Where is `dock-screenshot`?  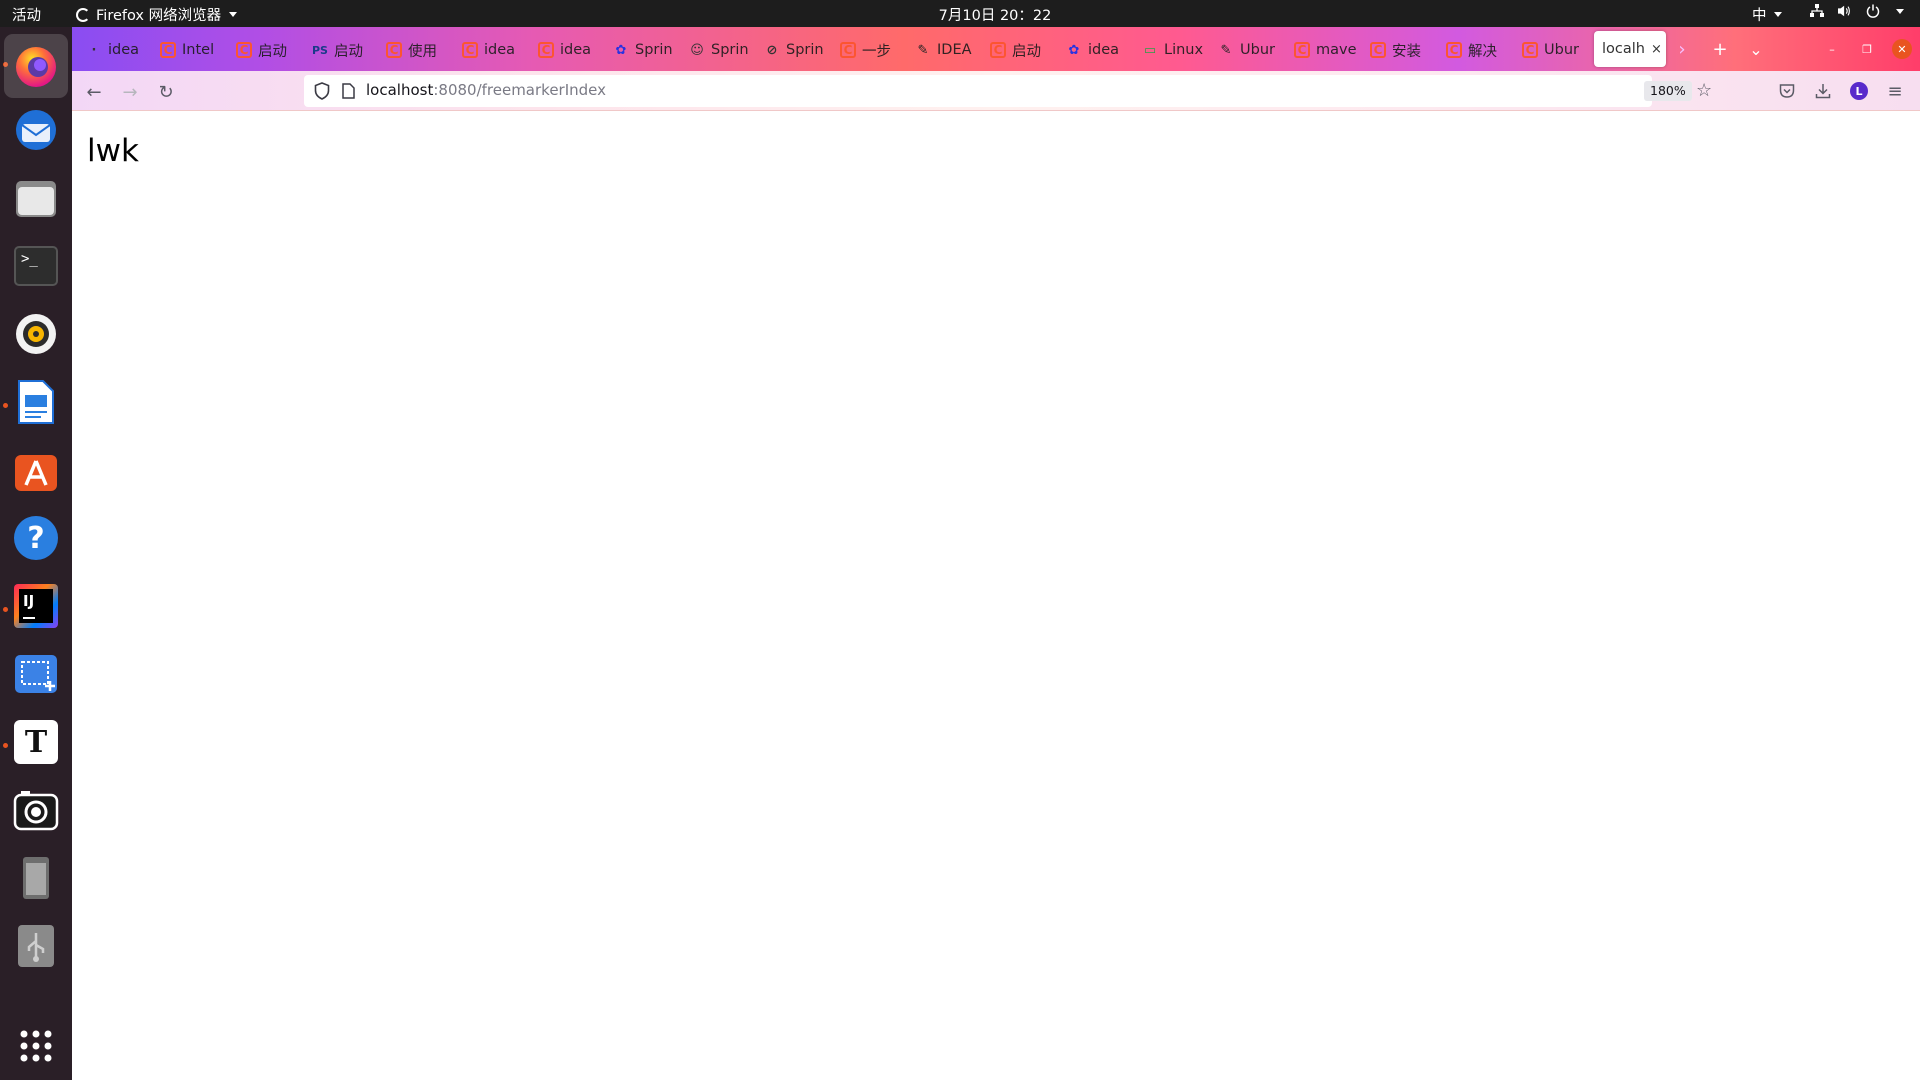 dock-screenshot is located at coordinates (36, 674).